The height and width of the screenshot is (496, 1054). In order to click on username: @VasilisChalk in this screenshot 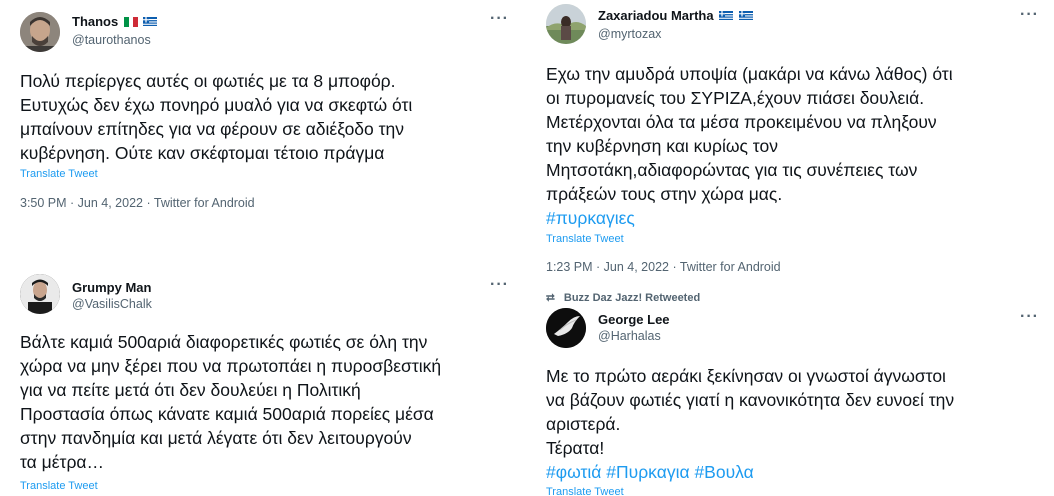, I will do `click(112, 304)`.